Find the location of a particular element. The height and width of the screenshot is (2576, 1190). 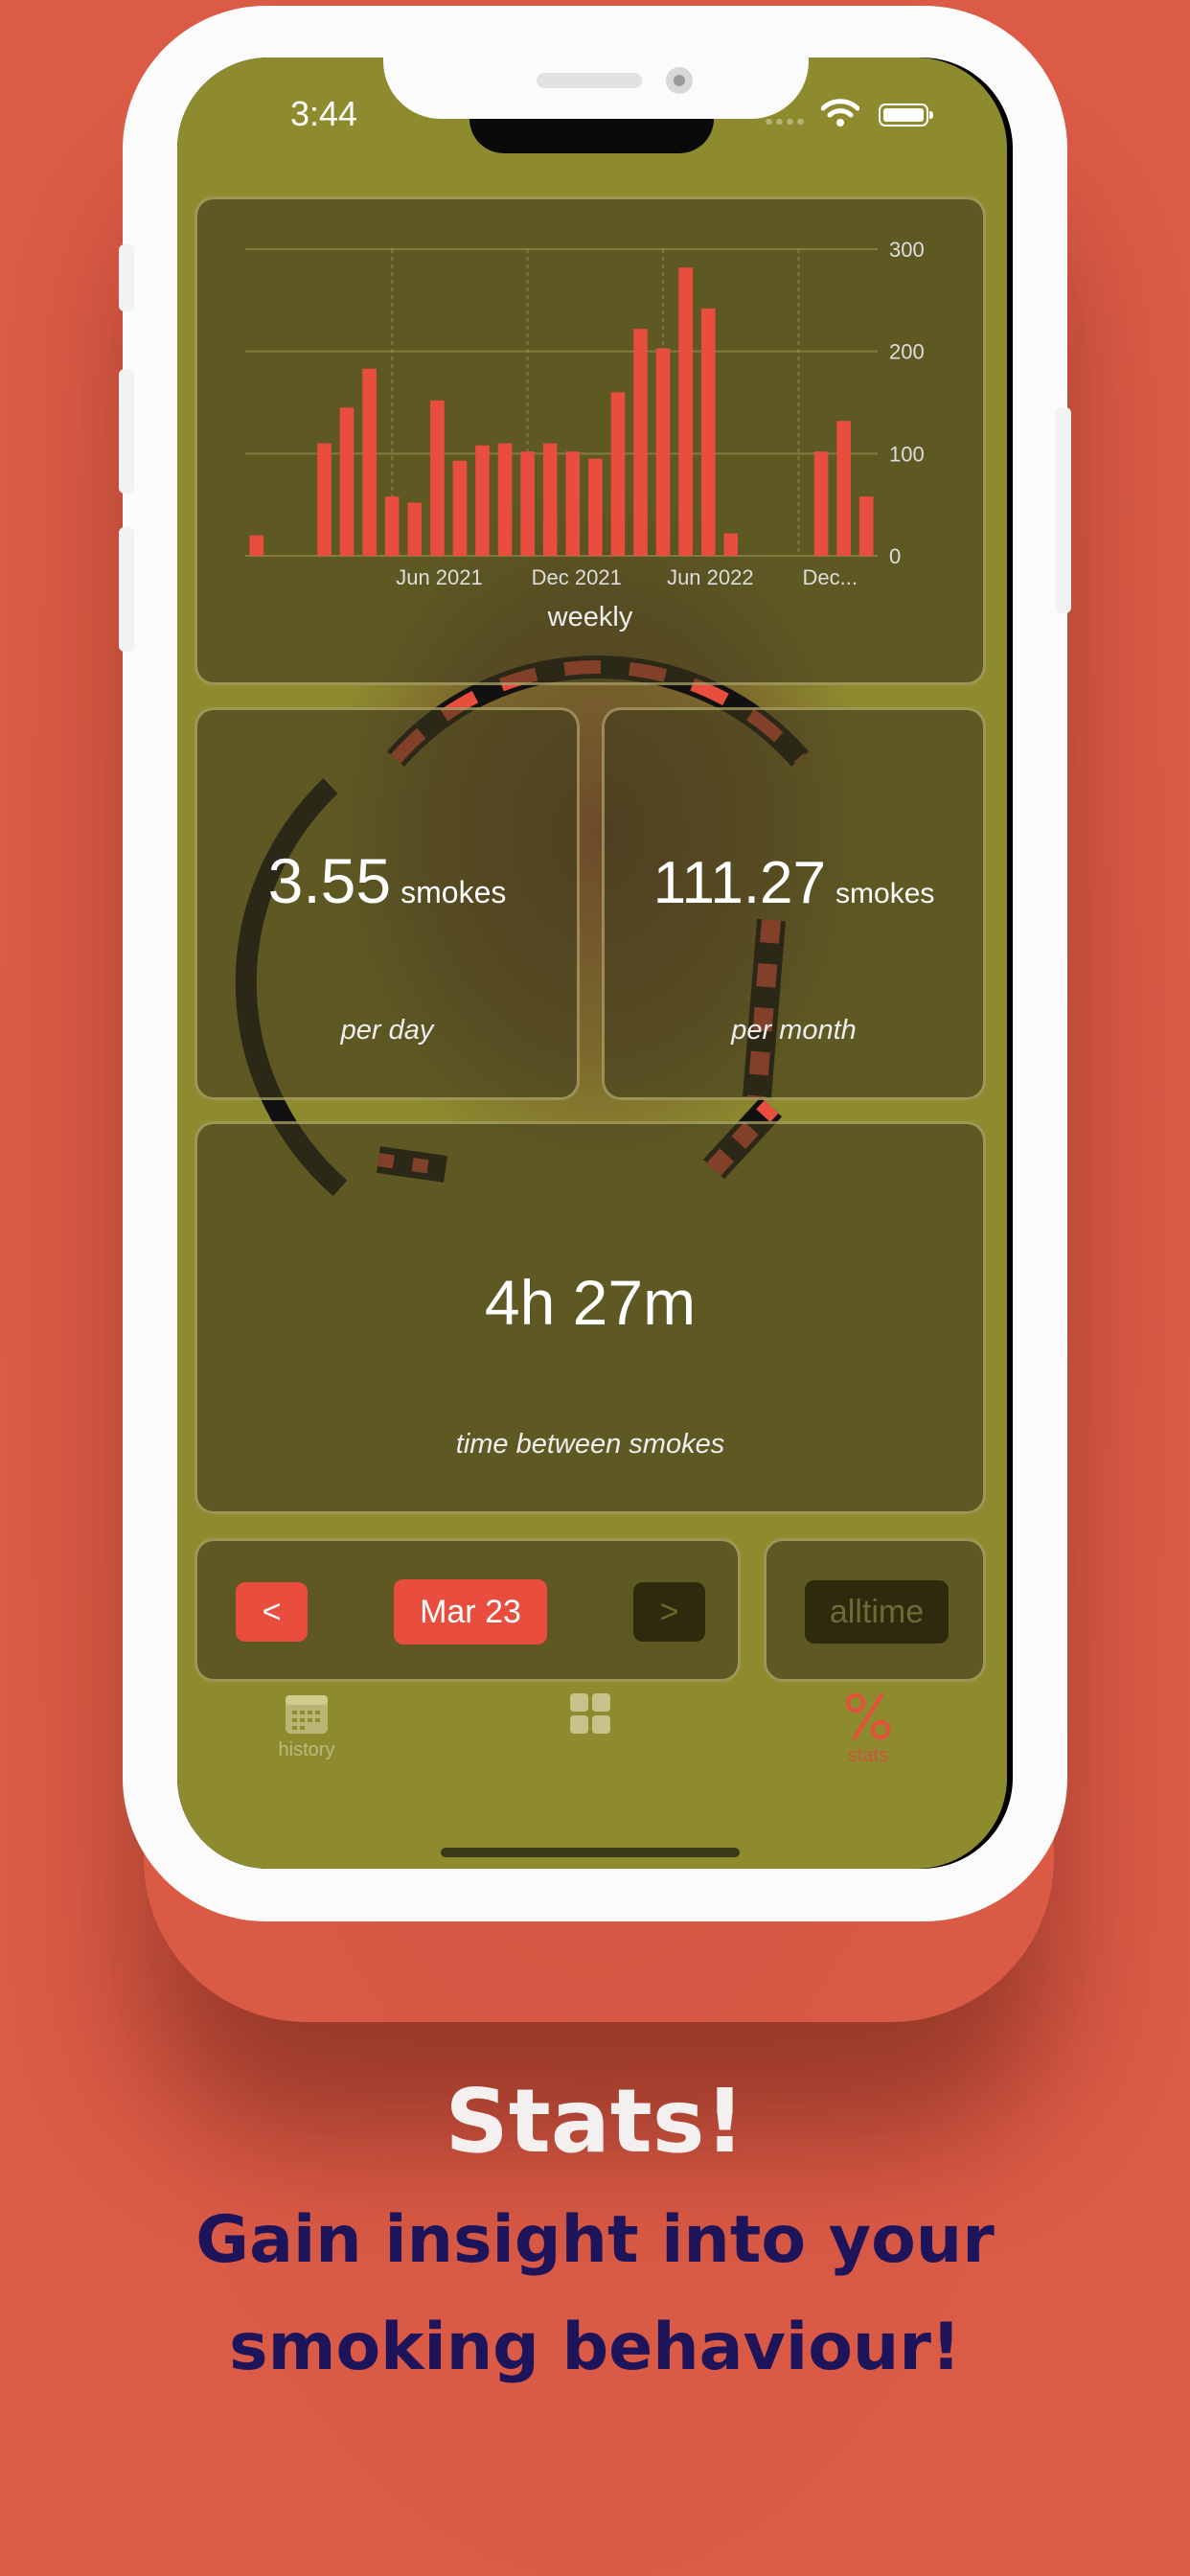

time-between-value: 4h 27m is located at coordinates (590, 1302).